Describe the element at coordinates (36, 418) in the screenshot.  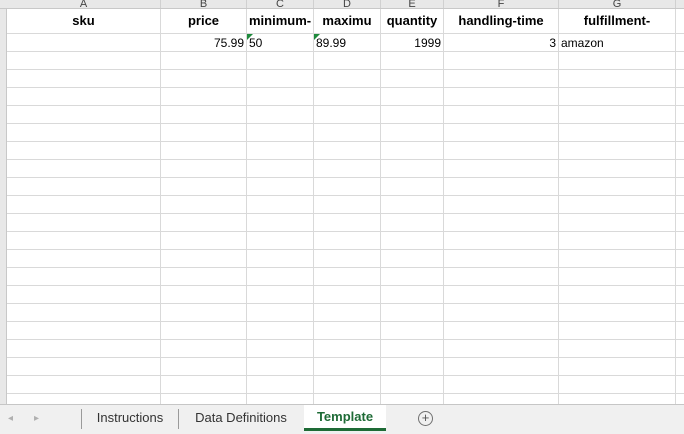
I see `tab-scroll-right-icon: ▸` at that location.